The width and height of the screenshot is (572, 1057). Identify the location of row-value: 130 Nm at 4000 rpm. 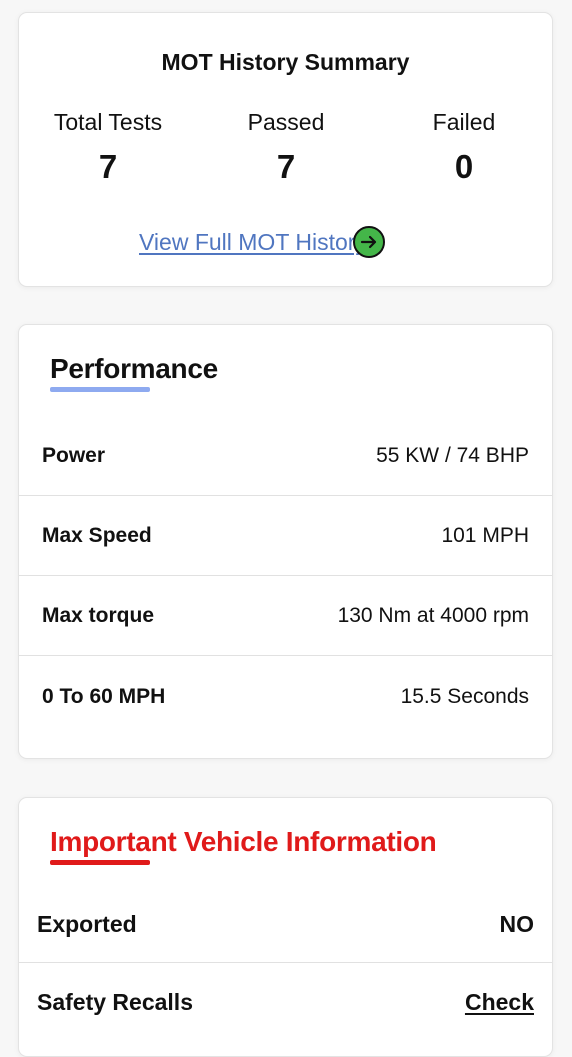
(433, 615).